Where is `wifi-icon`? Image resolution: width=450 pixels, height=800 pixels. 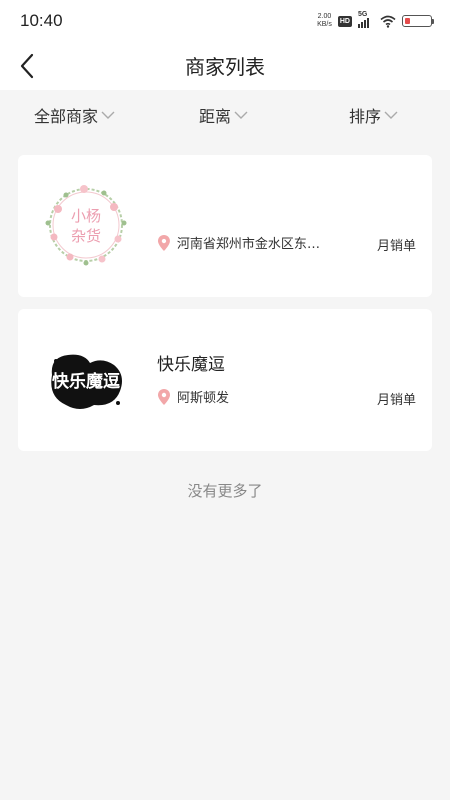 wifi-icon is located at coordinates (388, 21).